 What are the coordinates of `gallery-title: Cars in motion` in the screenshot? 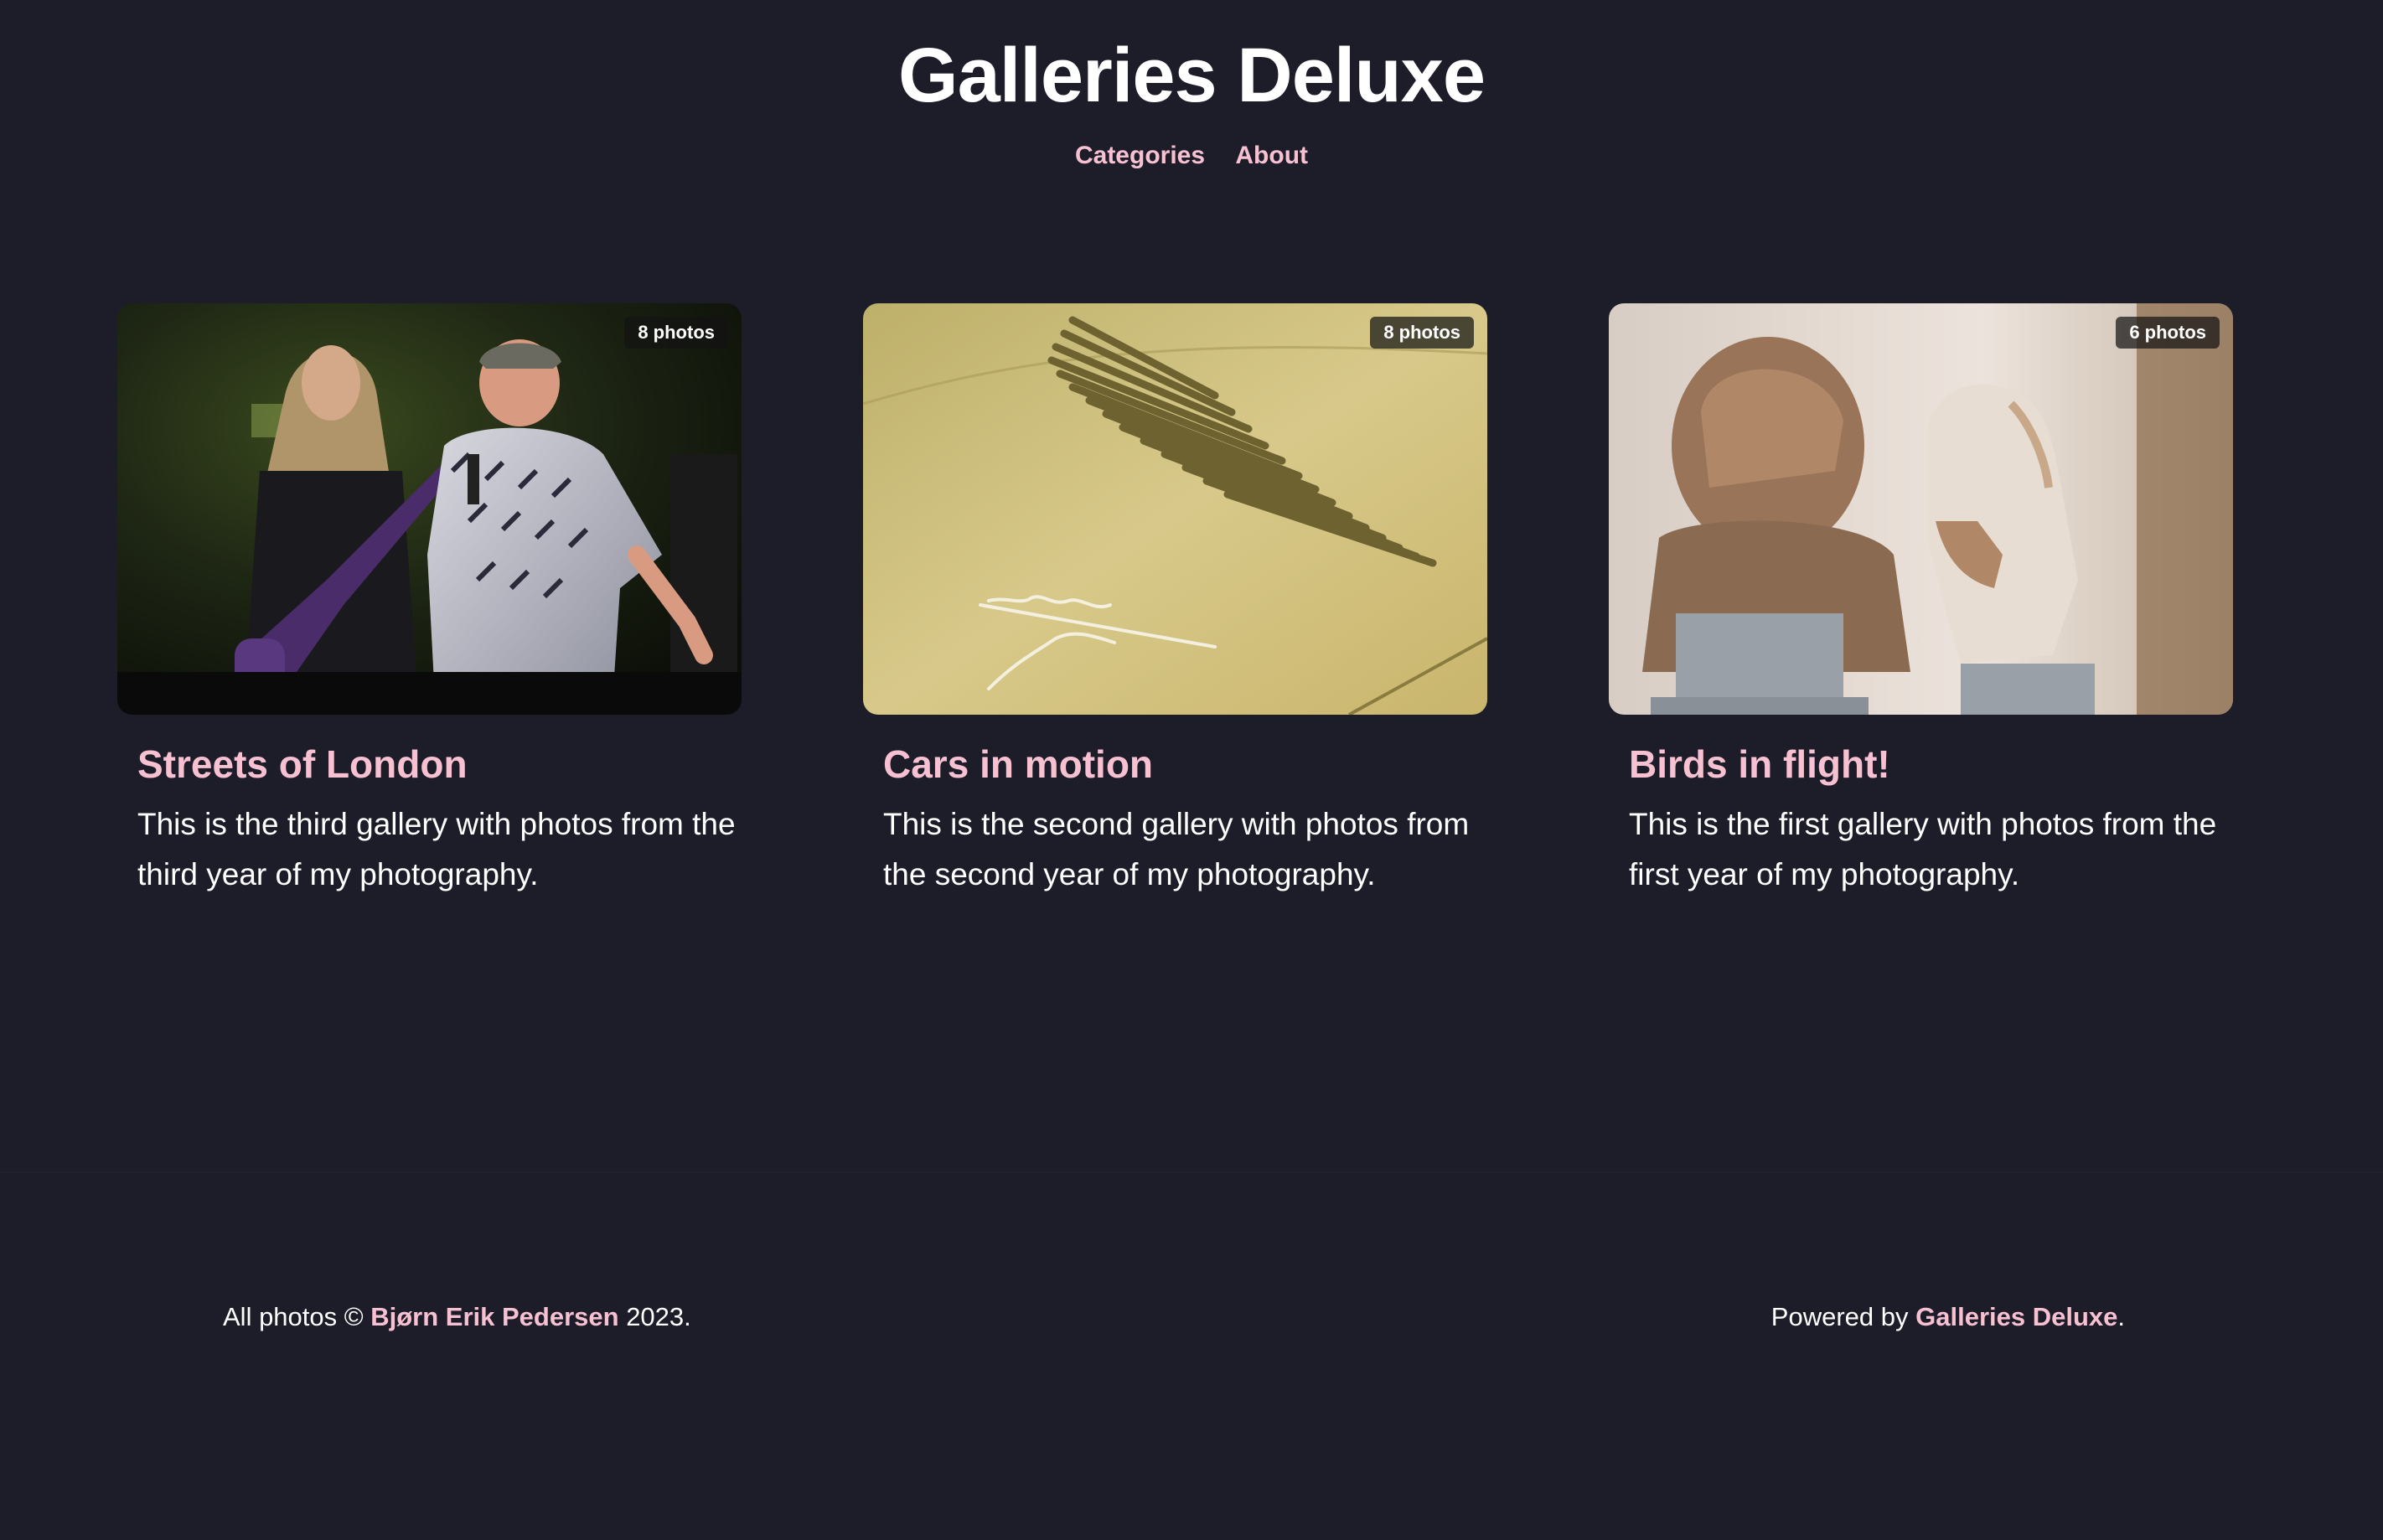 It's located at (1018, 764).